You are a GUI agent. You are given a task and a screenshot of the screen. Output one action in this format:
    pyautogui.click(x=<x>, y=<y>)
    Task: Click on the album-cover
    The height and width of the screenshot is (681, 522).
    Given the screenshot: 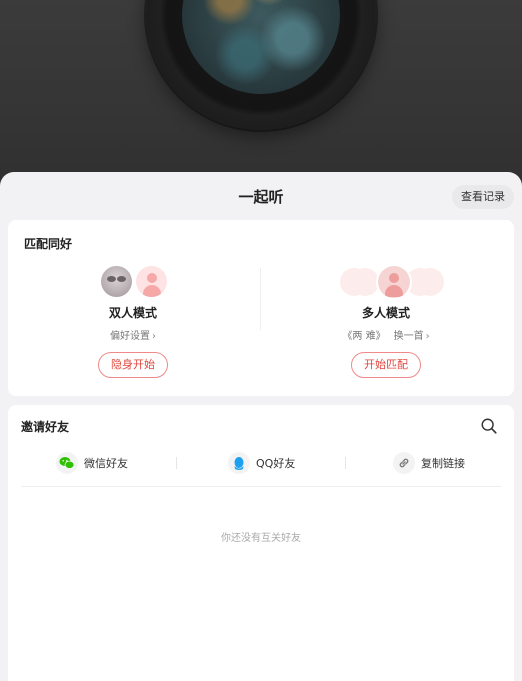 What is the action you would take?
    pyautogui.click(x=261, y=47)
    